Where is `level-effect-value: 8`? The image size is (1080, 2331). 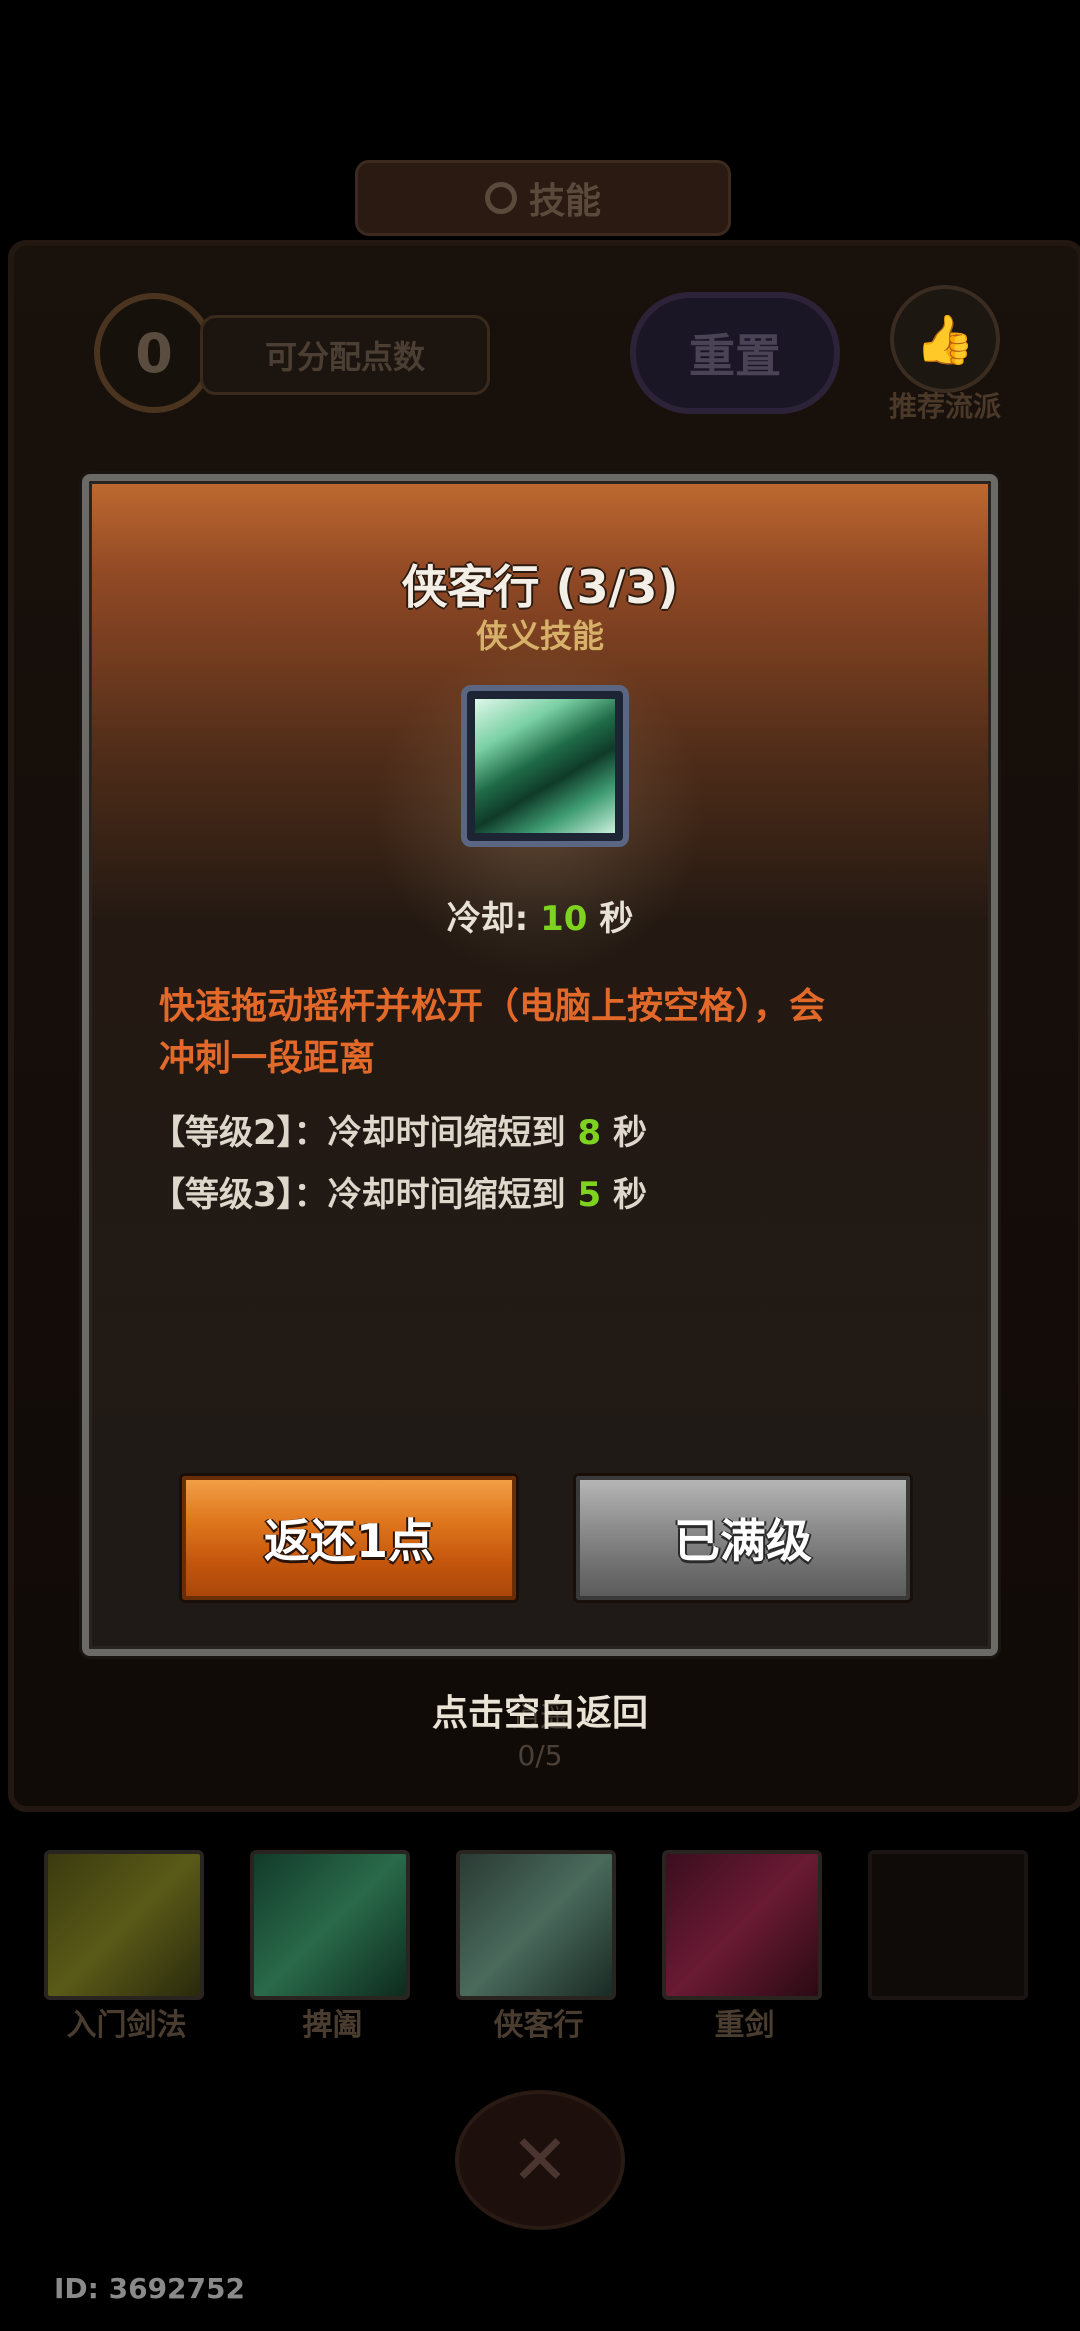 level-effect-value: 8 is located at coordinates (589, 1133).